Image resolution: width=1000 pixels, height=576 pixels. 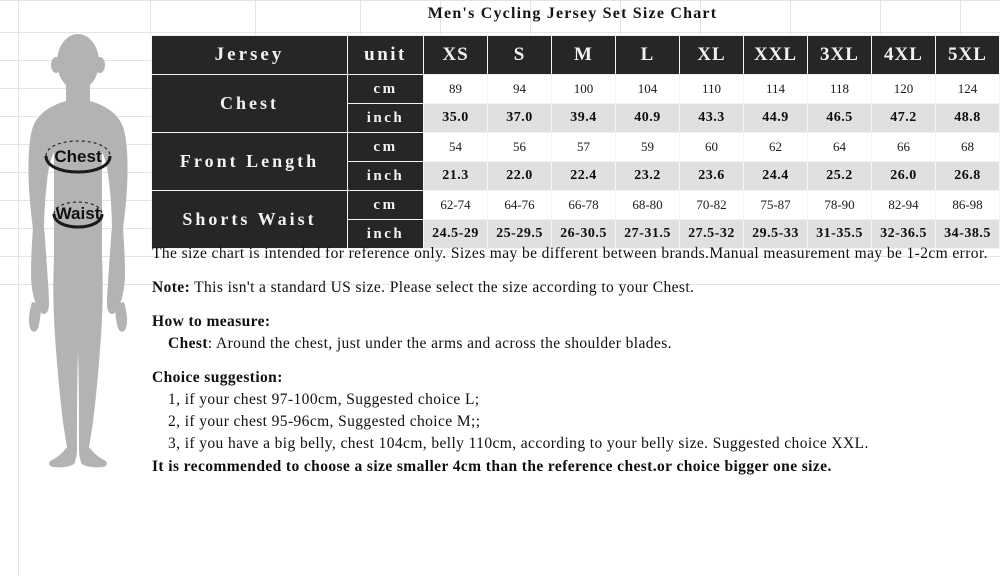 I want to click on cell-chest-inch-m: 39.4, so click(x=583, y=118).